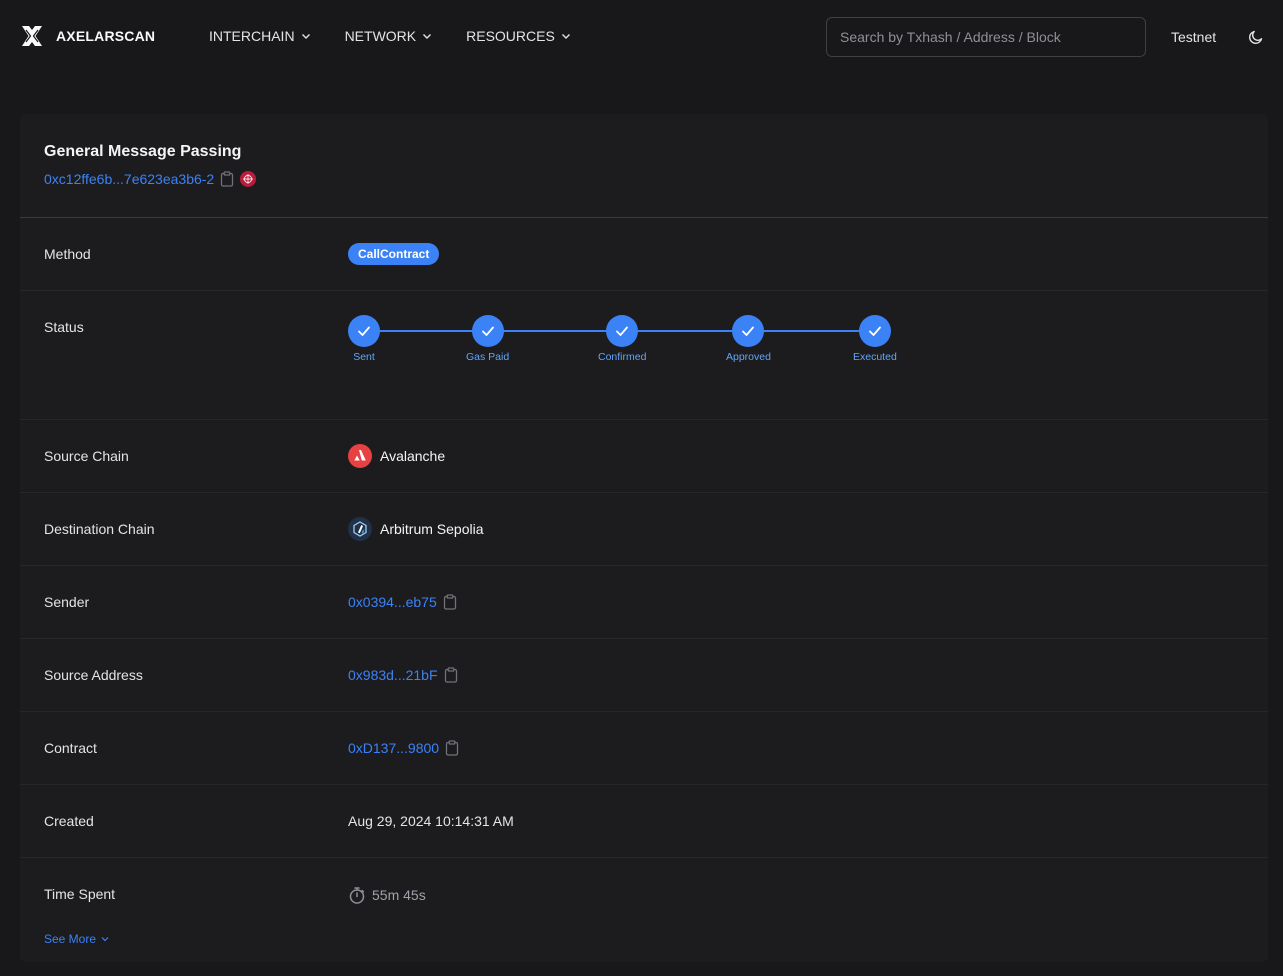 The height and width of the screenshot is (976, 1283). I want to click on nav-network-label: NETWORK, so click(380, 36).